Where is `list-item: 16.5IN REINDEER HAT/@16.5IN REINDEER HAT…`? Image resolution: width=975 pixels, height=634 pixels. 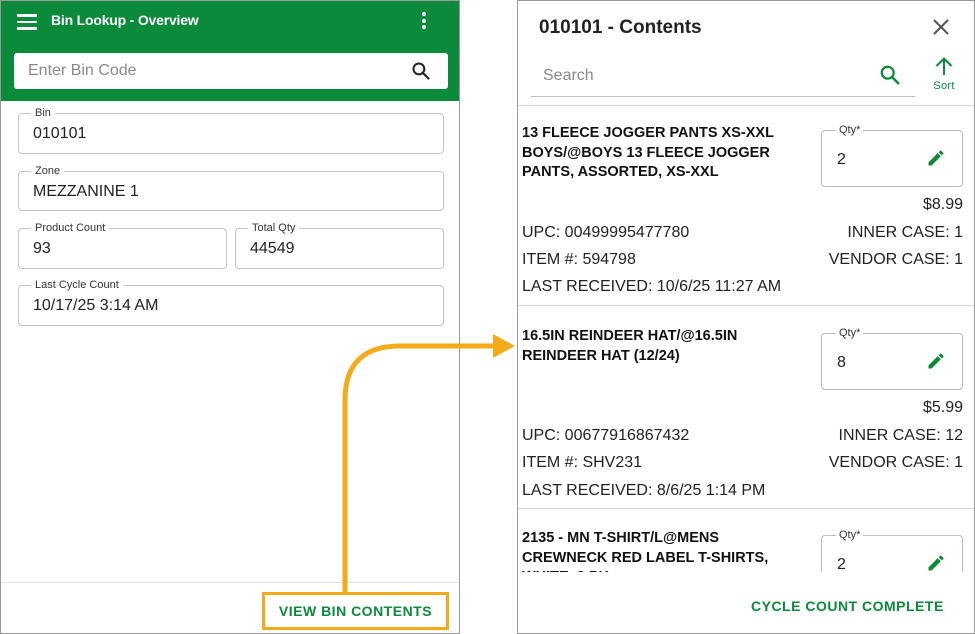 list-item: 16.5IN REINDEER HAT/@16.5IN REINDEER HAT… is located at coordinates (746, 407).